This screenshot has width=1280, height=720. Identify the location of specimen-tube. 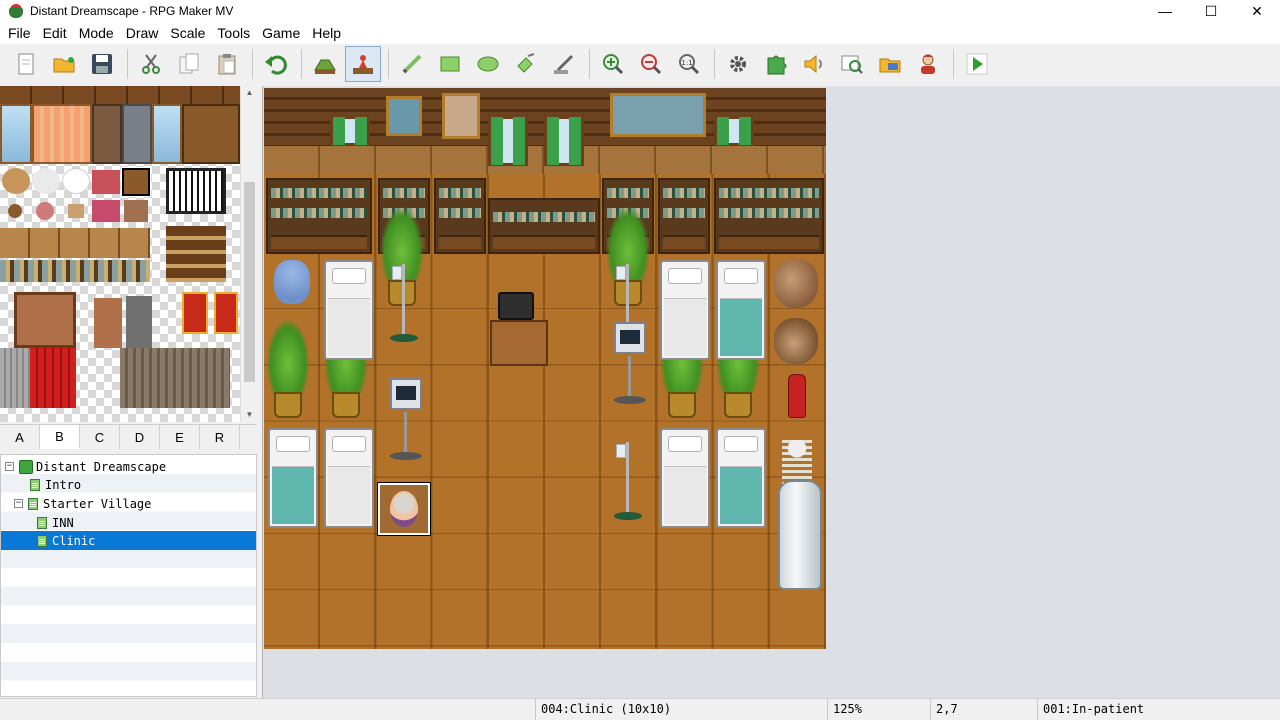
(800, 535).